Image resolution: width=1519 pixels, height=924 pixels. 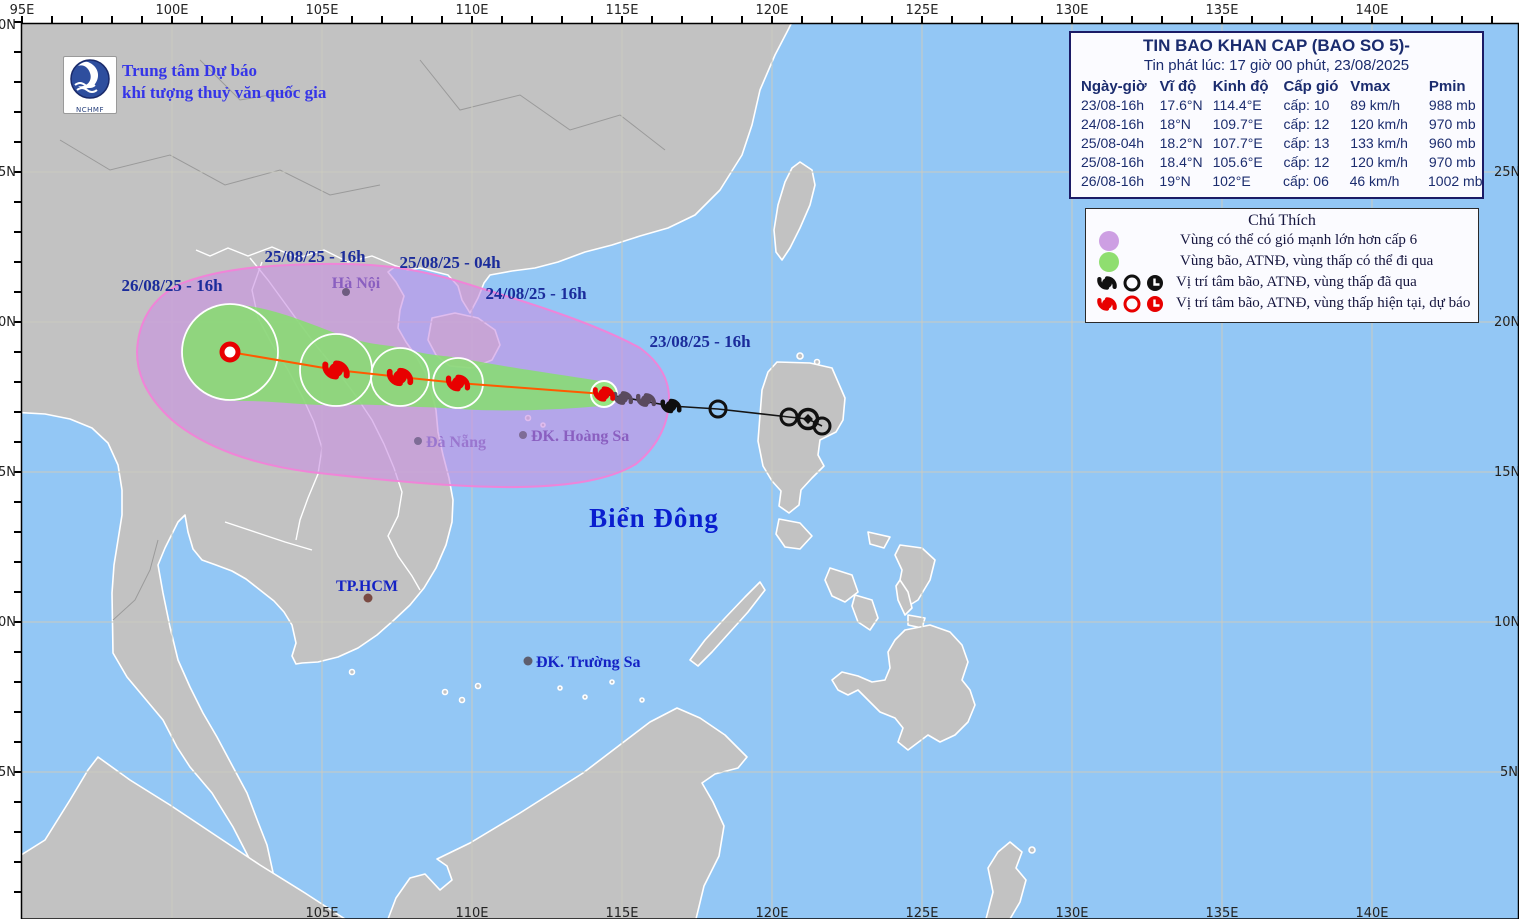 What do you see at coordinates (1276, 45) in the screenshot?
I see `bulletin-title: TIN BAO KHAN CAP (BAO SO 5)-` at bounding box center [1276, 45].